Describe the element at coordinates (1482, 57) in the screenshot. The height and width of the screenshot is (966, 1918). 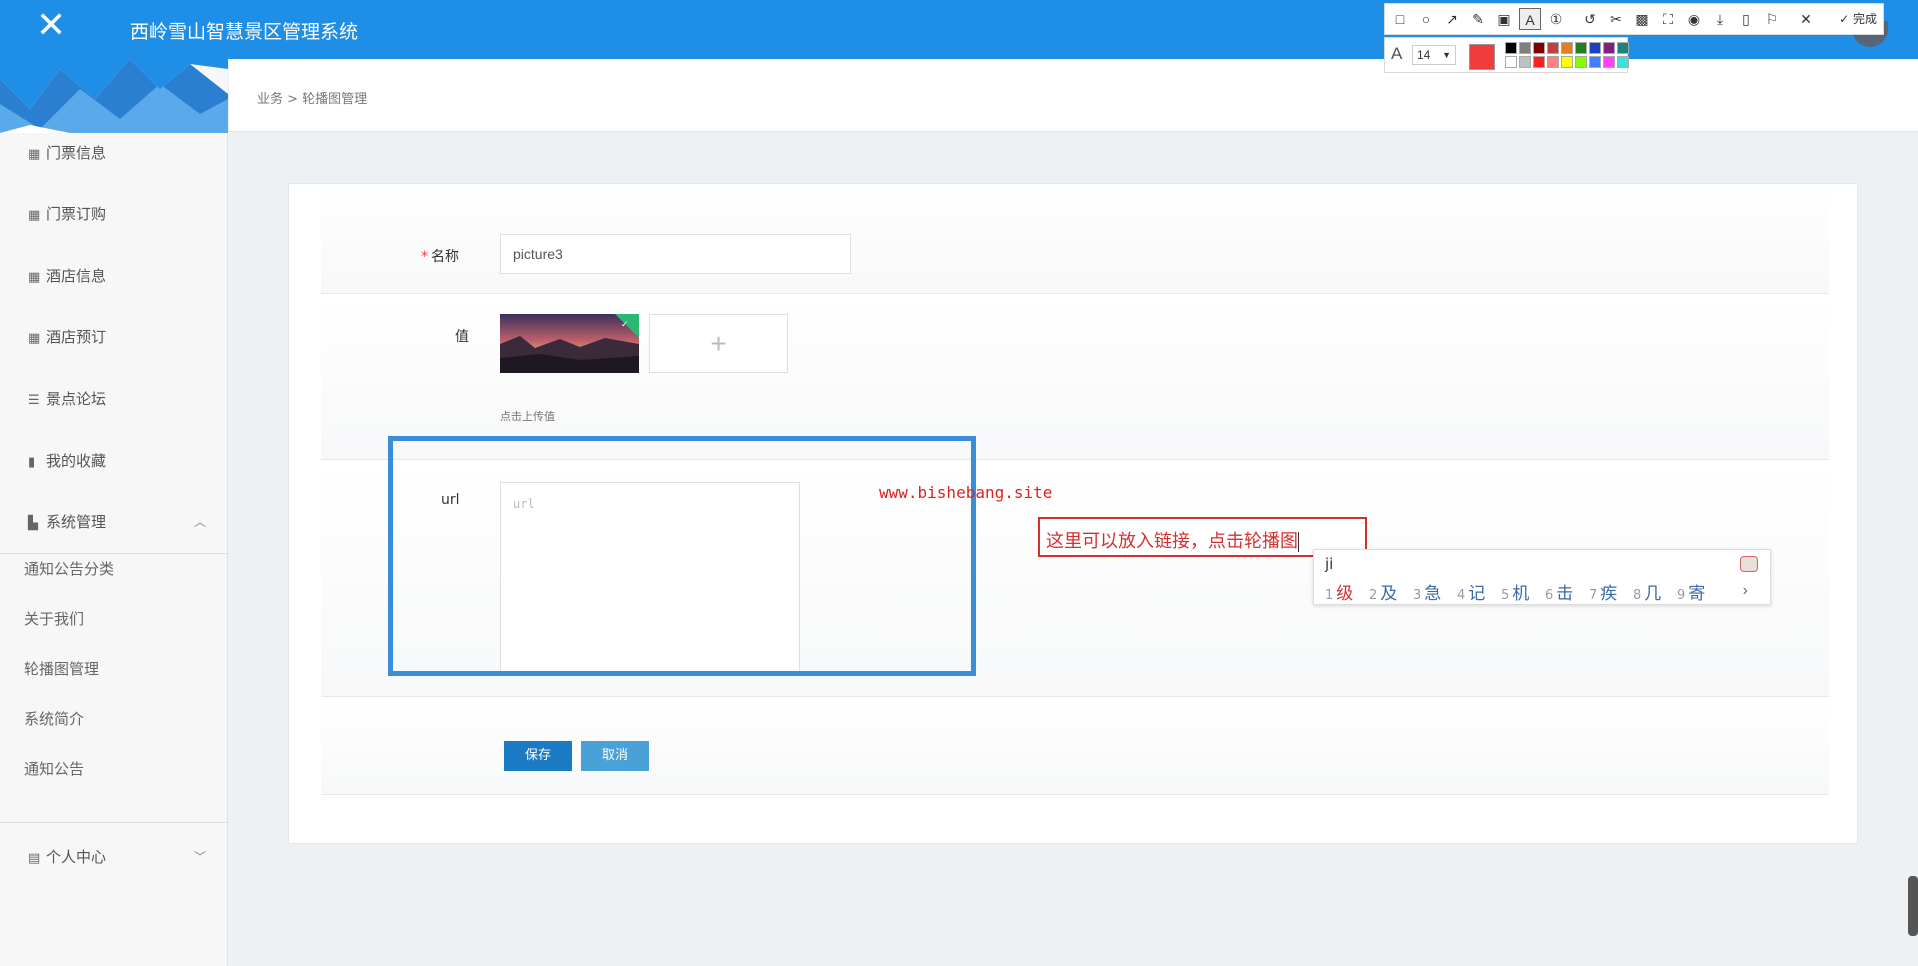
I see `current-color-swatch` at that location.